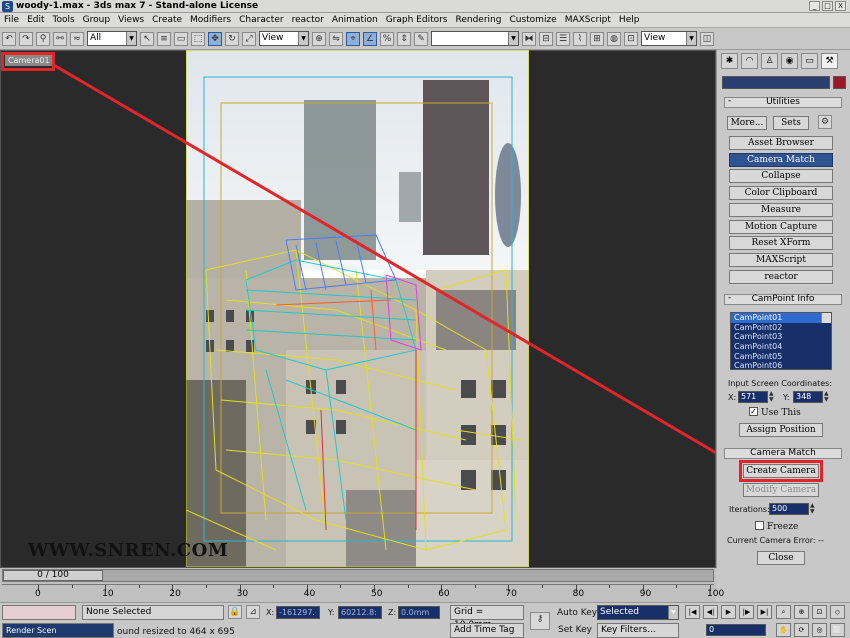 The image size is (850, 638). What do you see at coordinates (242, 594) in the screenshot?
I see `timeline-tick-label: 30` at bounding box center [242, 594].